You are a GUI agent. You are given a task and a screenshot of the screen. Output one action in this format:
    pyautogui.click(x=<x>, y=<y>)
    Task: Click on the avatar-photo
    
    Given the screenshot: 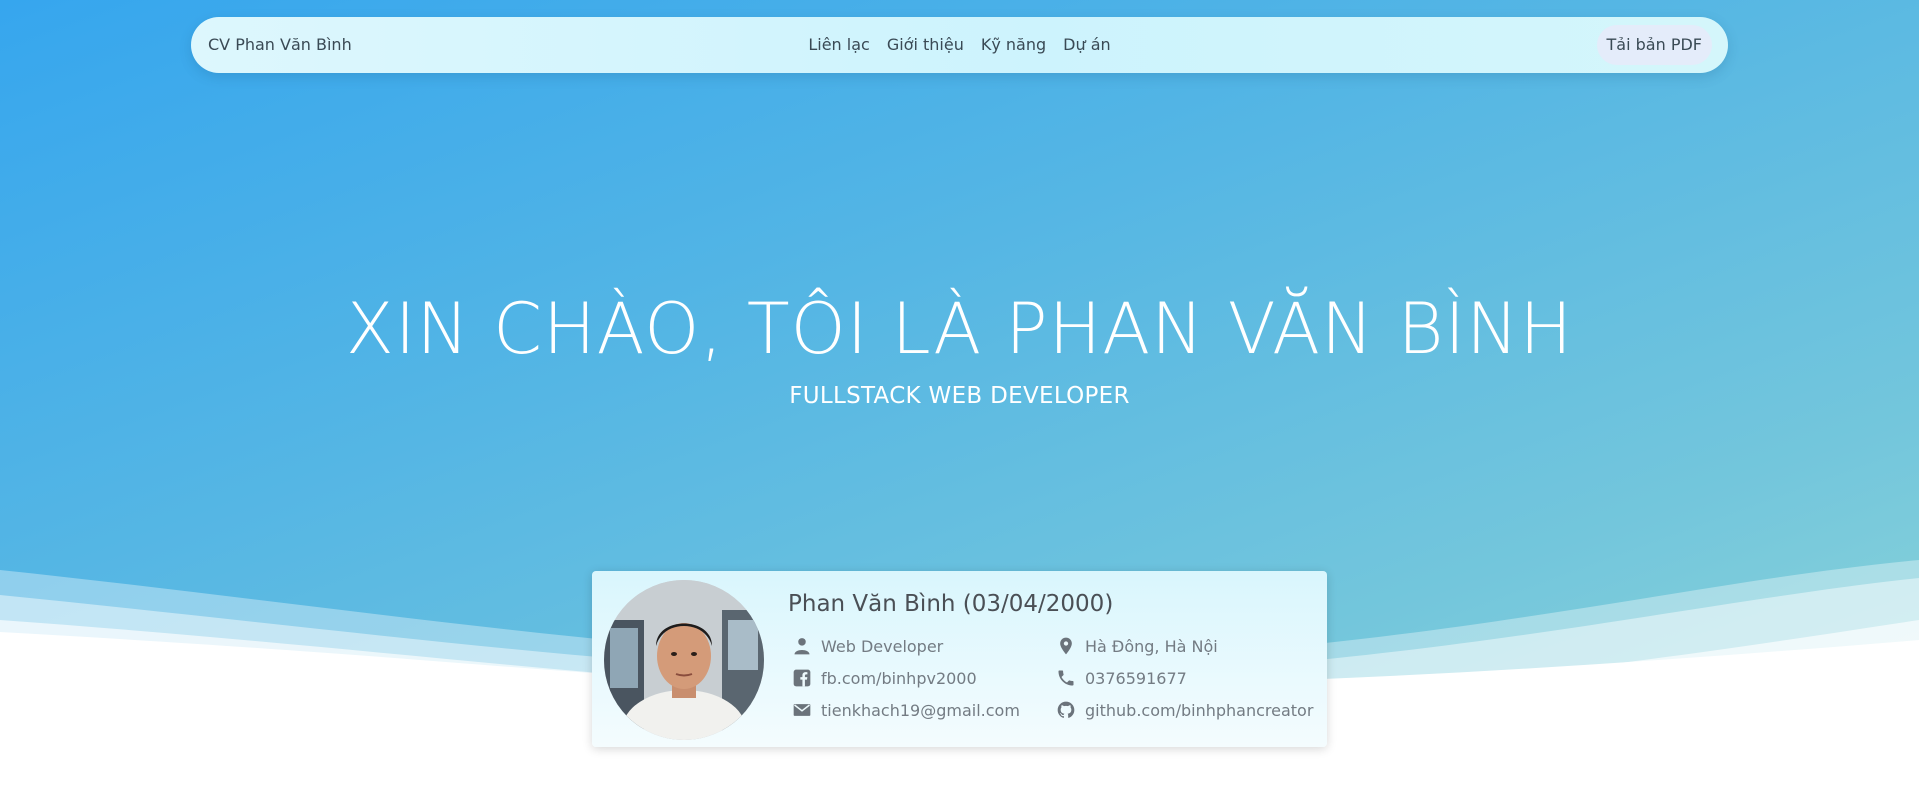 What is the action you would take?
    pyautogui.click(x=684, y=660)
    